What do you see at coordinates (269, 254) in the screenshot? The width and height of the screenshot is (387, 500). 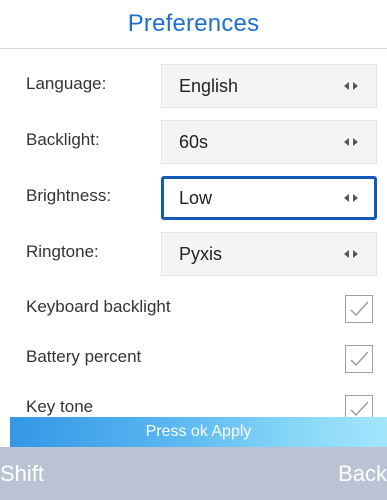 I see `ringtone-selector: Pyxis` at bounding box center [269, 254].